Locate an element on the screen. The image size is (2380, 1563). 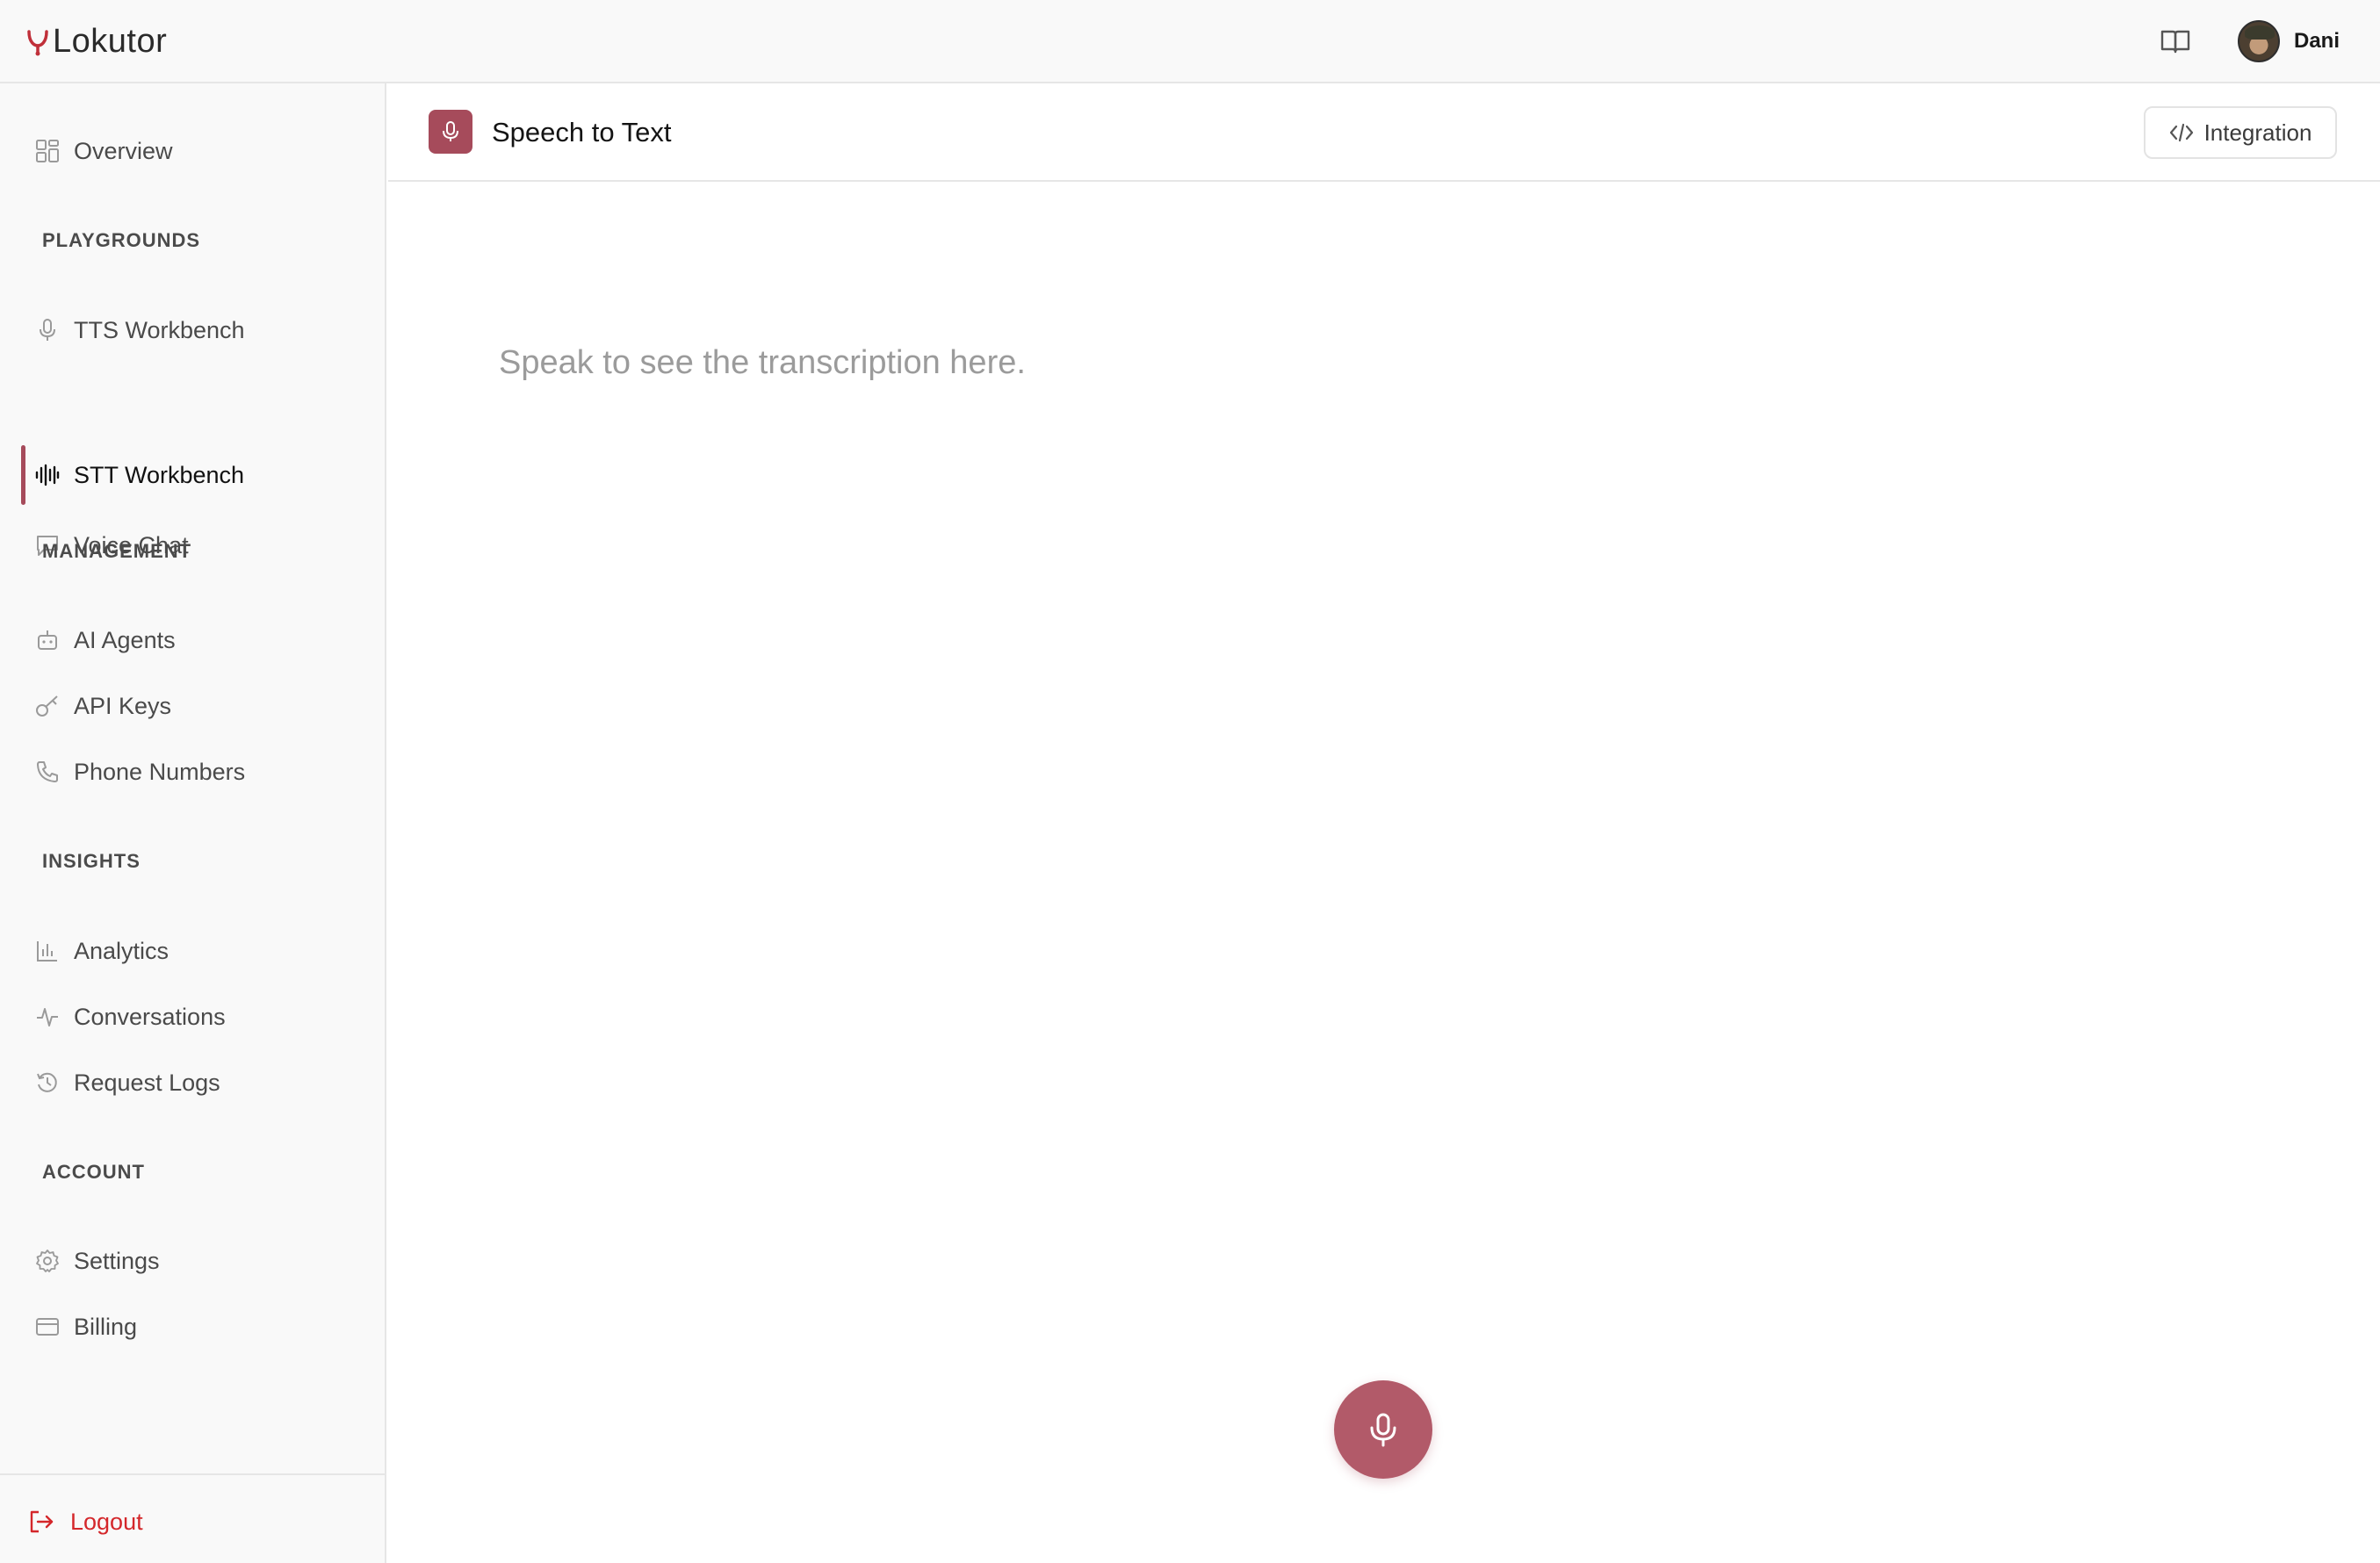
logout-button: Logout is located at coordinates (85, 1522).